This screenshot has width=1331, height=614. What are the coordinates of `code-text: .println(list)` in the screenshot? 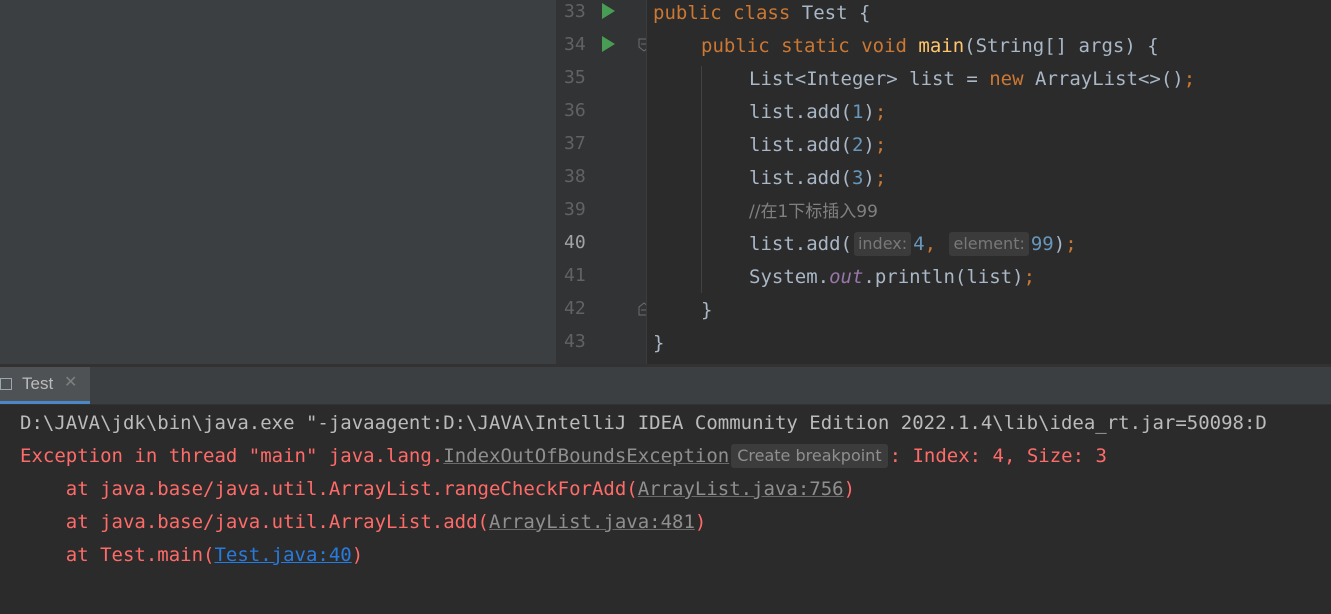 It's located at (943, 277).